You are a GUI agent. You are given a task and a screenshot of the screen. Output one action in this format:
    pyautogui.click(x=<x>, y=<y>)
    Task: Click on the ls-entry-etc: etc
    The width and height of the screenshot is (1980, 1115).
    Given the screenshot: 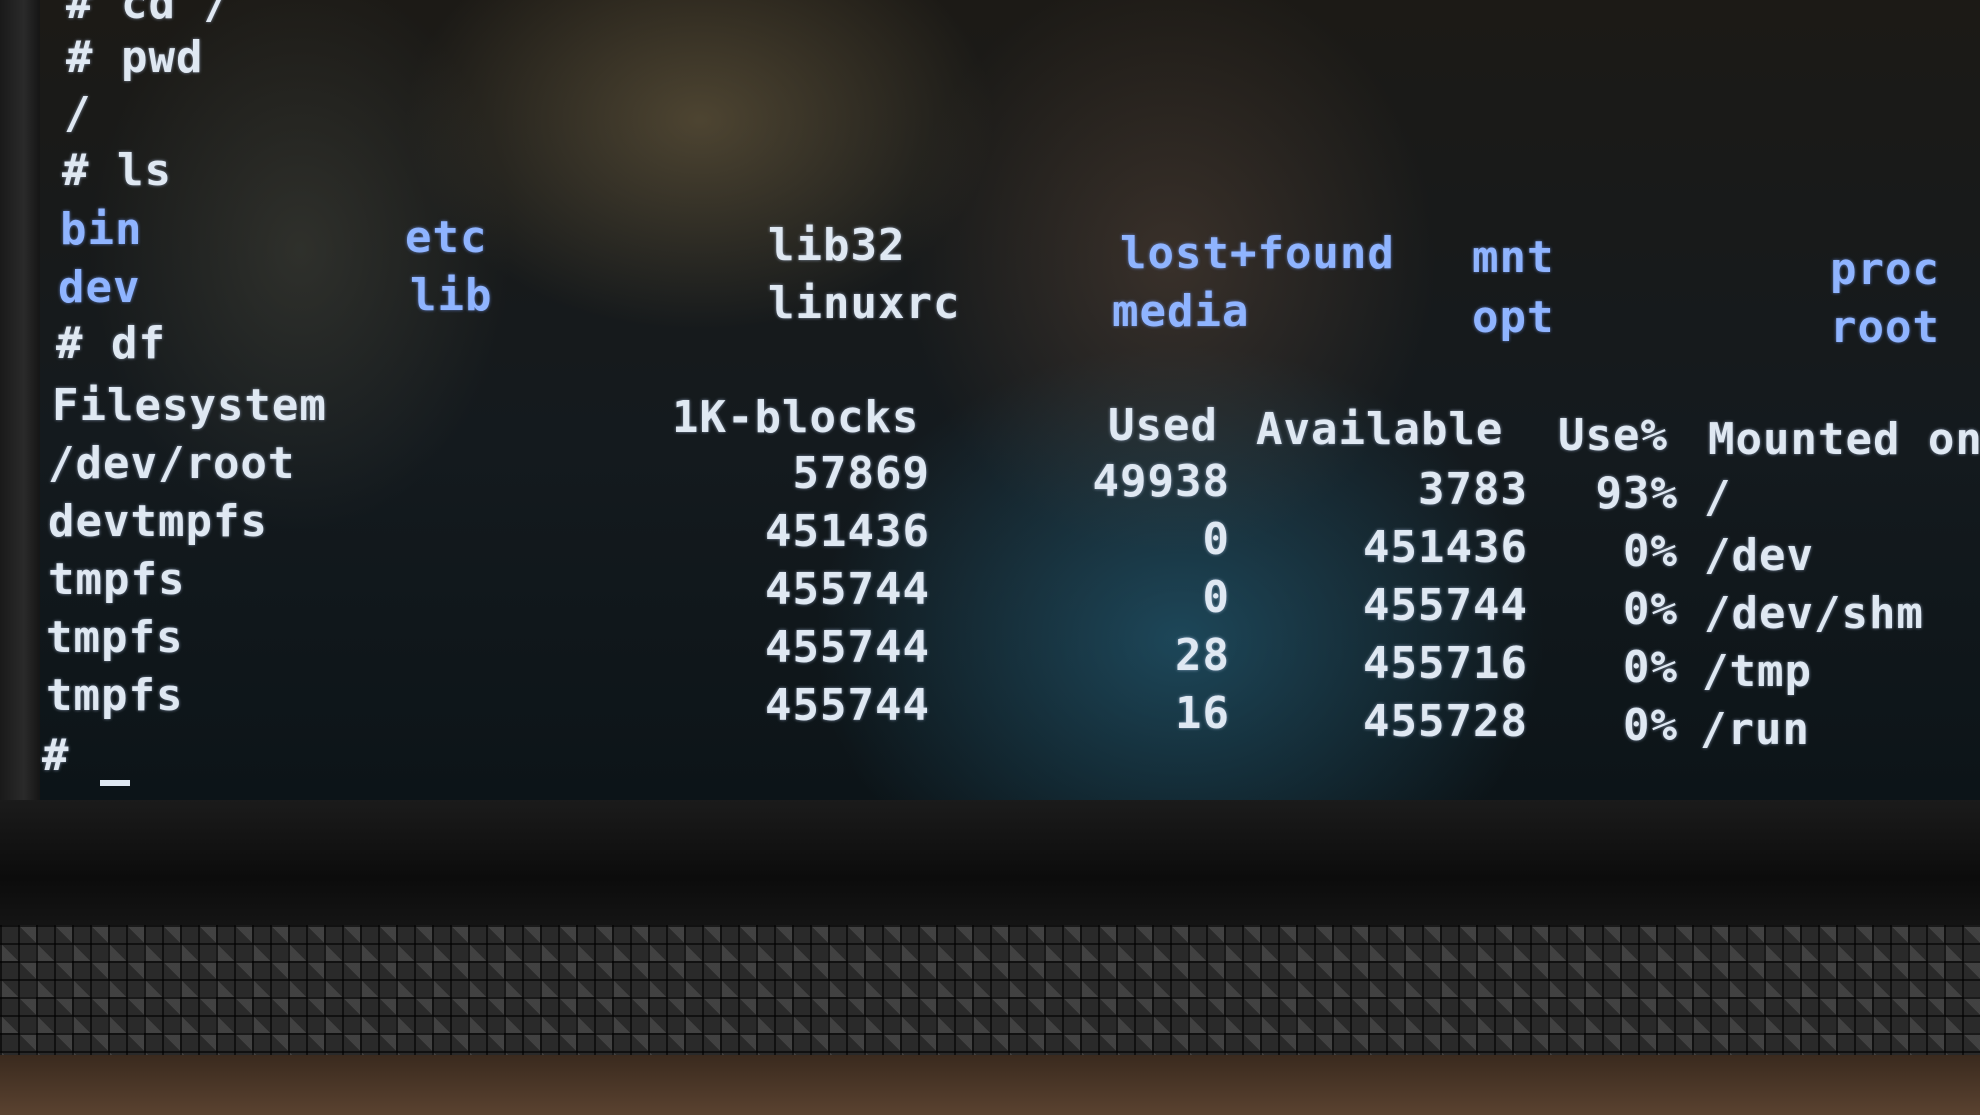 What is the action you would take?
    pyautogui.click(x=446, y=237)
    